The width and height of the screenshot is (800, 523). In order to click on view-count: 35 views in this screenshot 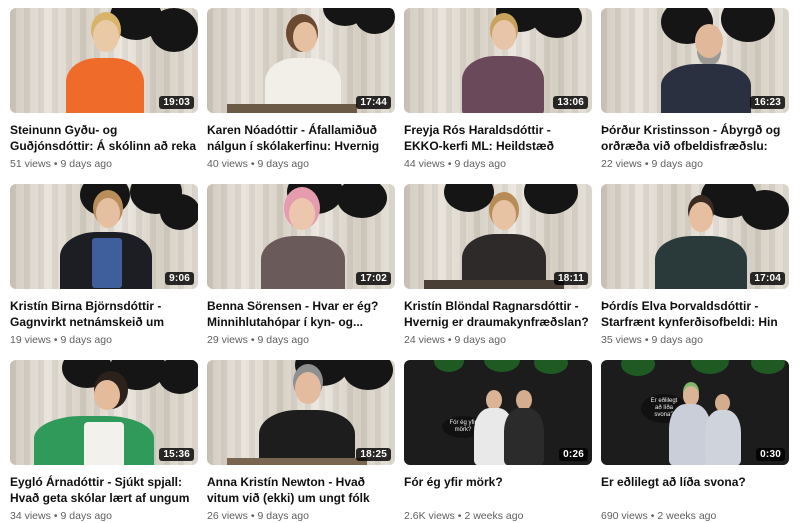, I will do `click(621, 340)`.